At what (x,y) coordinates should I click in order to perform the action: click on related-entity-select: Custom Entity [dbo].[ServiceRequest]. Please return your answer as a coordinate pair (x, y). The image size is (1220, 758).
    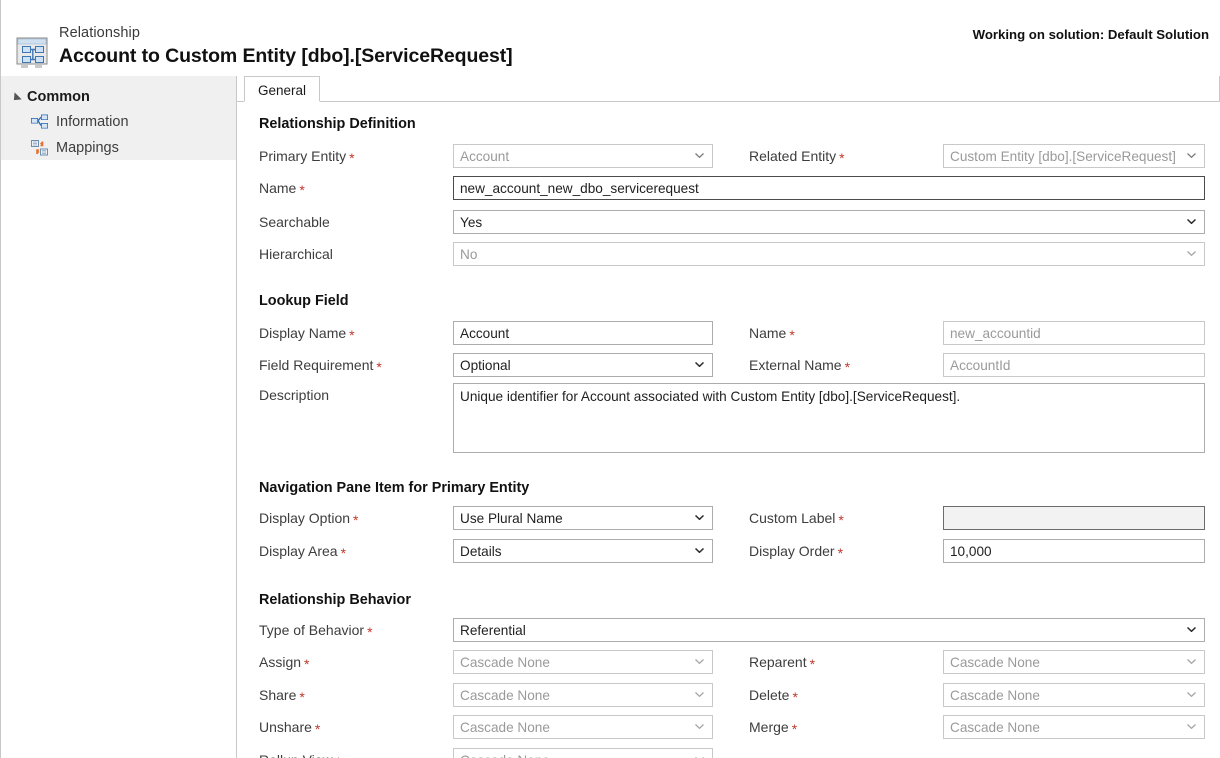
    Looking at the image, I should click on (1074, 156).